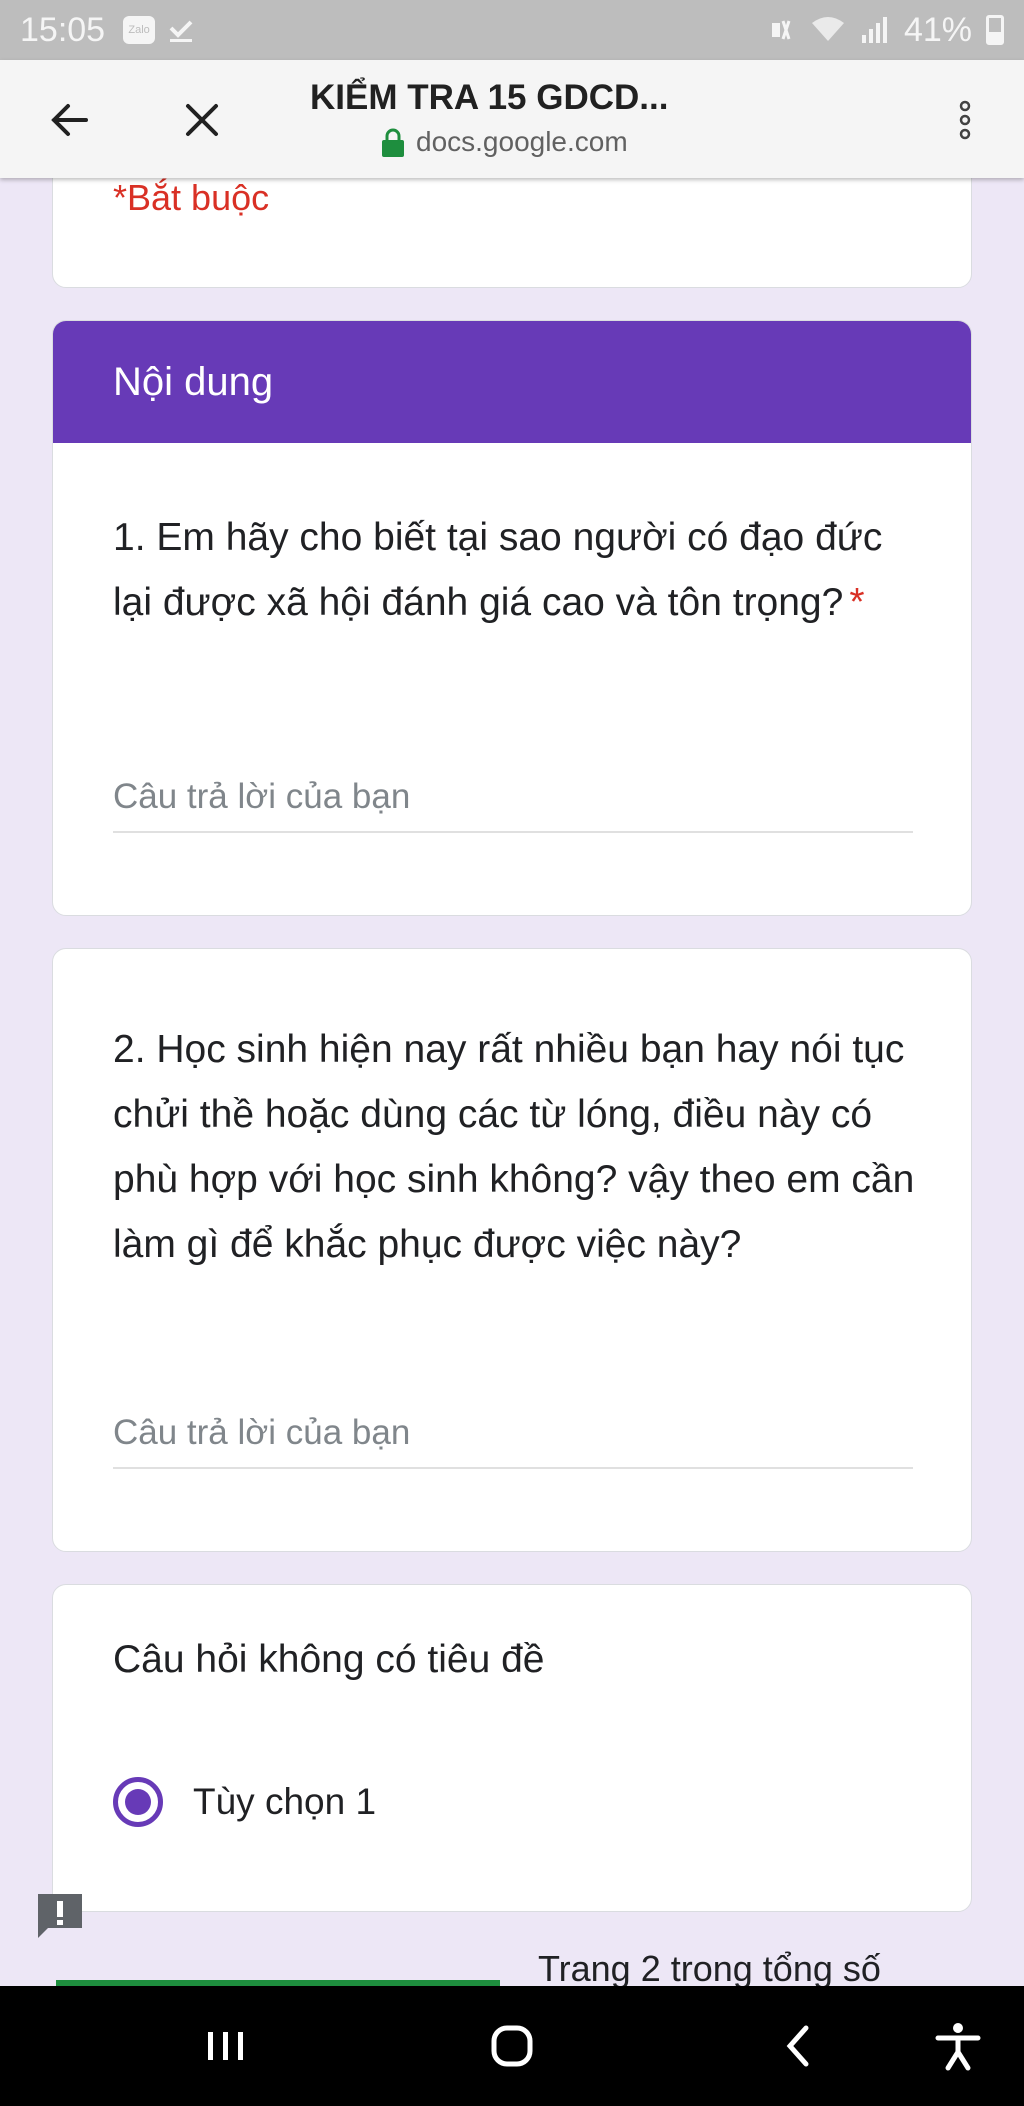 The width and height of the screenshot is (1024, 2106). Describe the element at coordinates (181, 30) in the screenshot. I see `download-done-icon` at that location.